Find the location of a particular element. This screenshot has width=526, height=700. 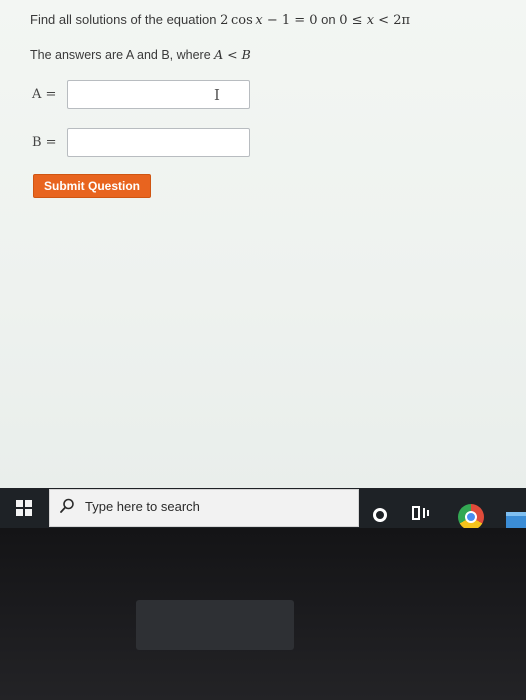

windows-start-icon is located at coordinates (24, 508).